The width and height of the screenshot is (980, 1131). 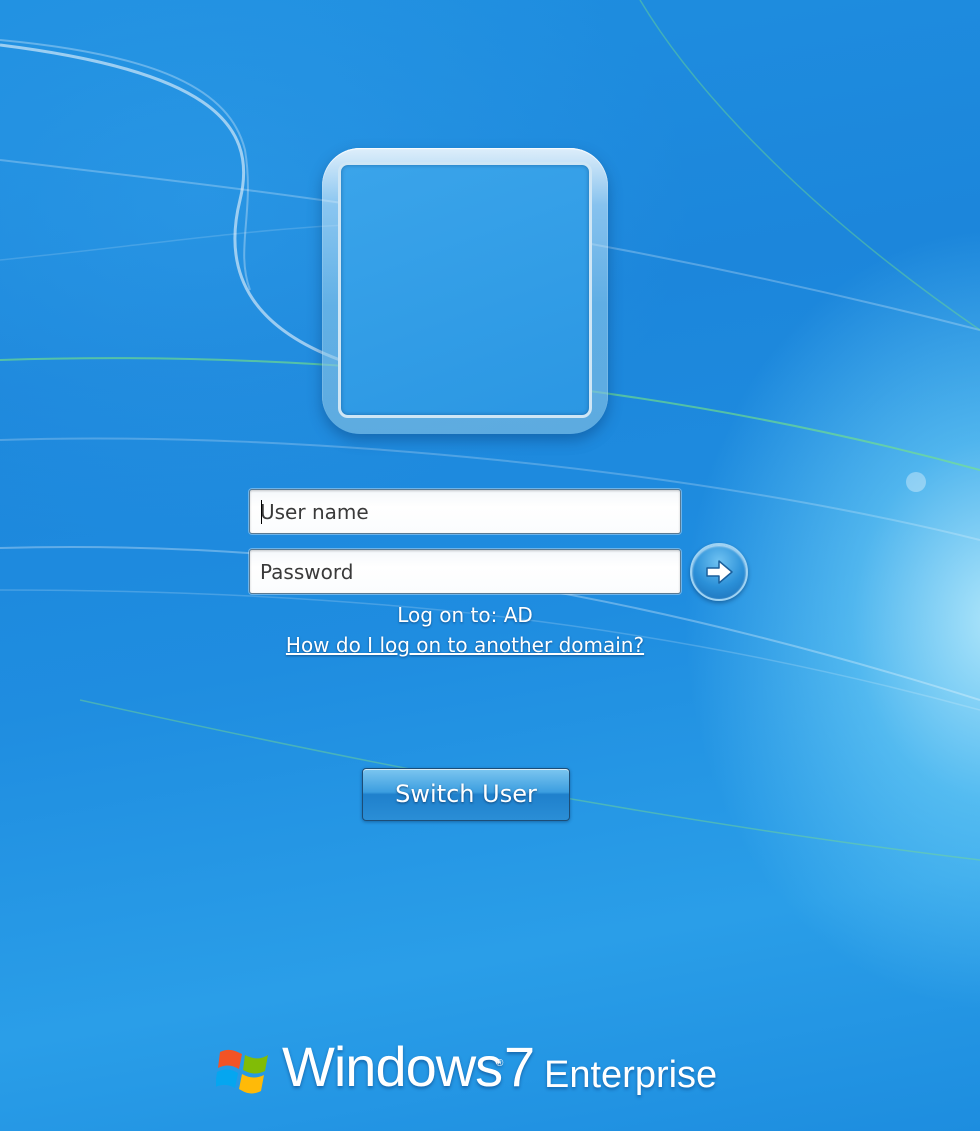 I want to click on password-input, so click(x=465, y=571).